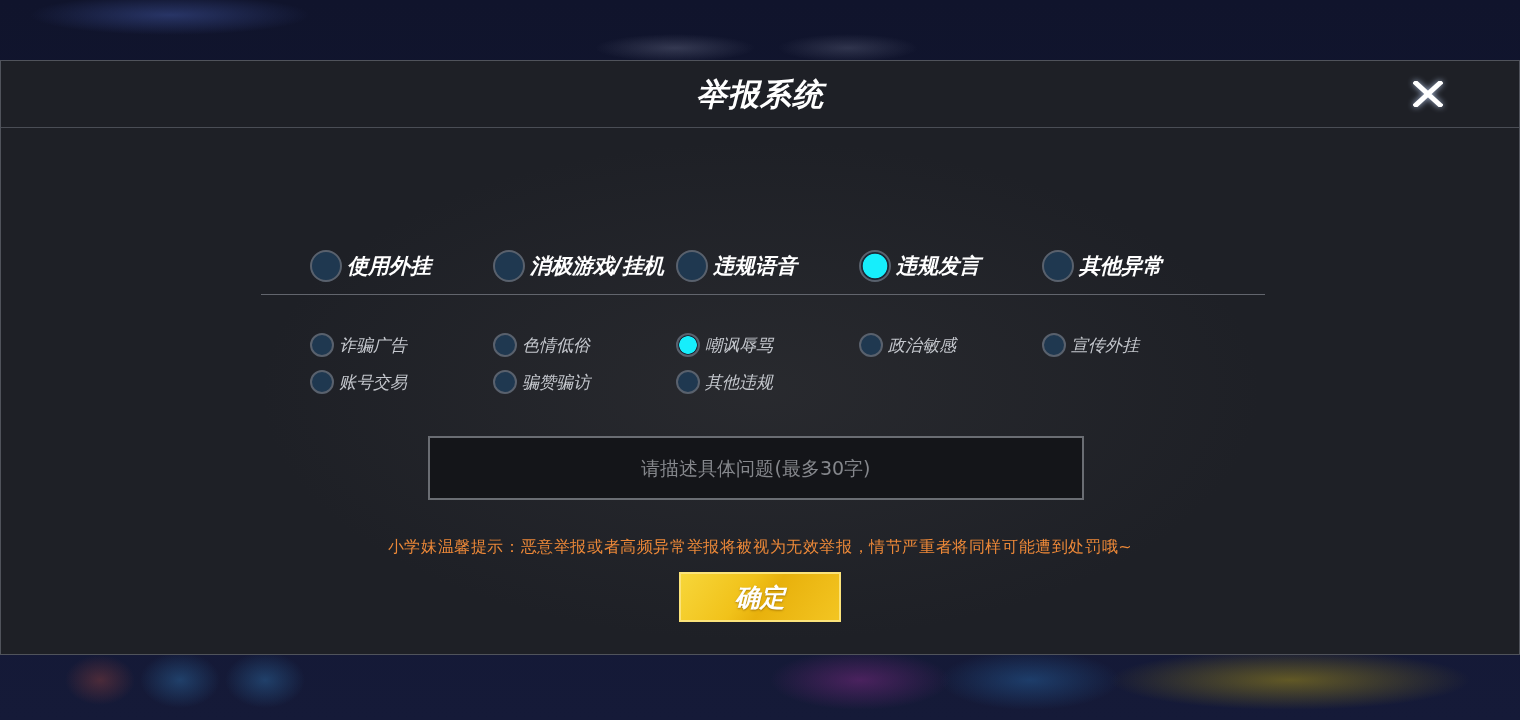 The width and height of the screenshot is (1520, 720). I want to click on category-option: 违规语音, so click(736, 266).